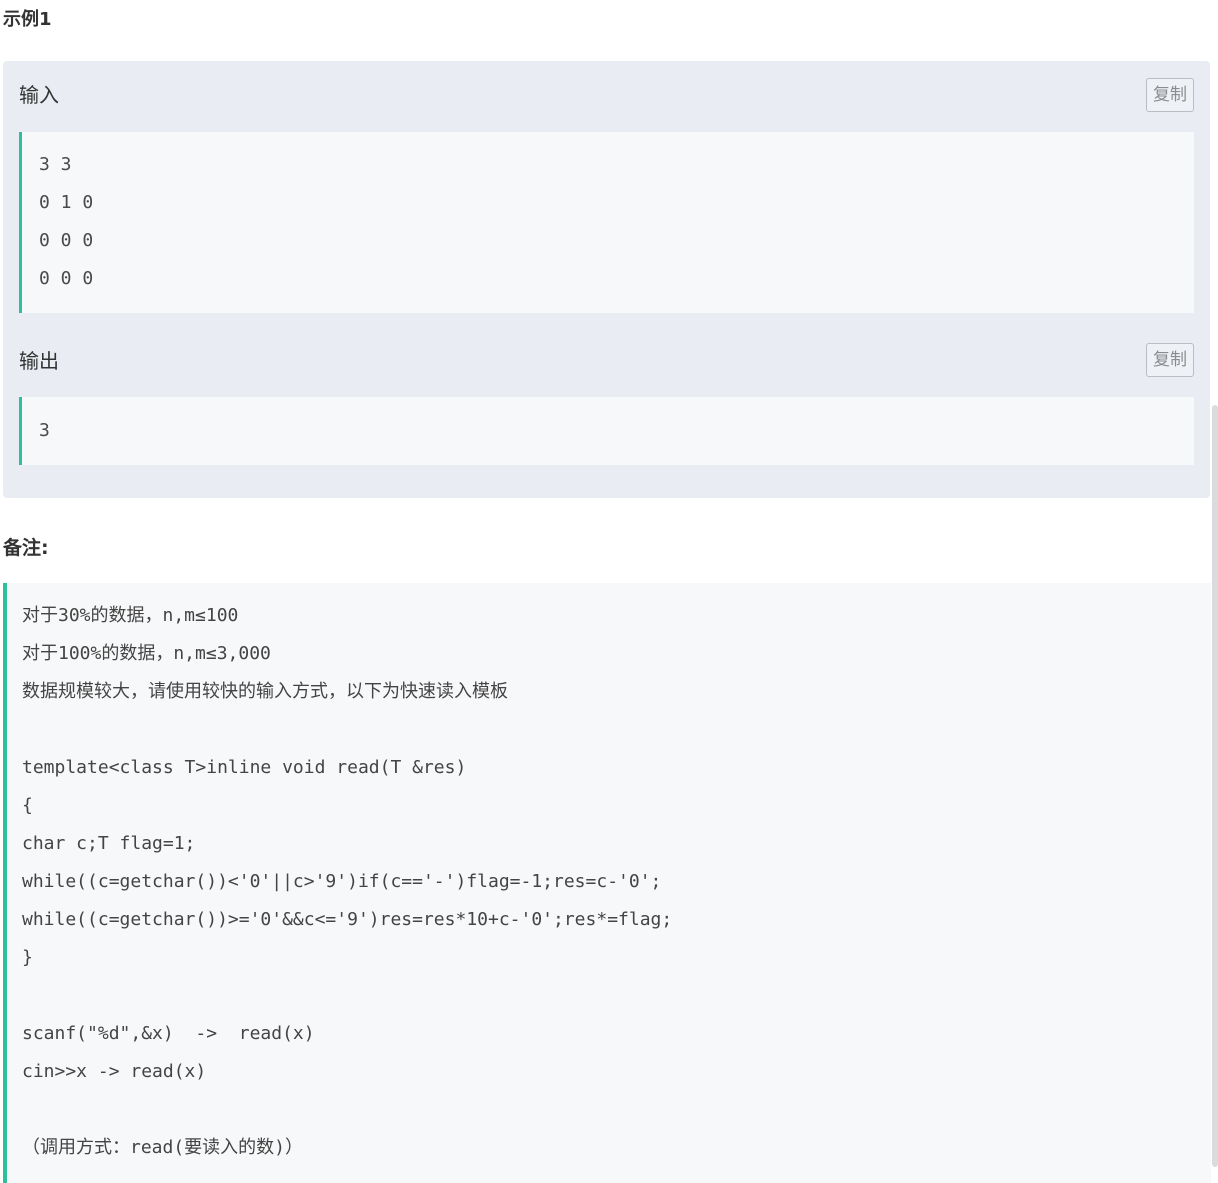 Image resolution: width=1218 pixels, height=1183 pixels. I want to click on remark-line: 对于30%的数据，n,m≤100, so click(130, 615).